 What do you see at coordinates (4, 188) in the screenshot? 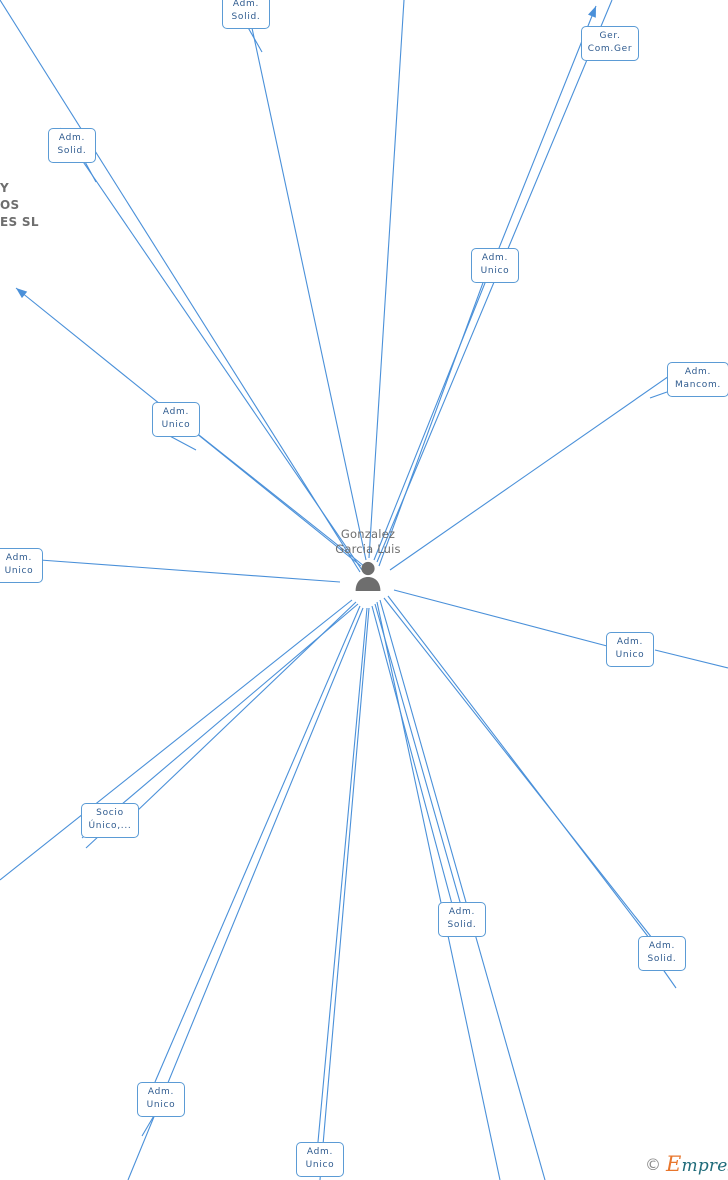
I see `cut-off-company-line1: Y` at bounding box center [4, 188].